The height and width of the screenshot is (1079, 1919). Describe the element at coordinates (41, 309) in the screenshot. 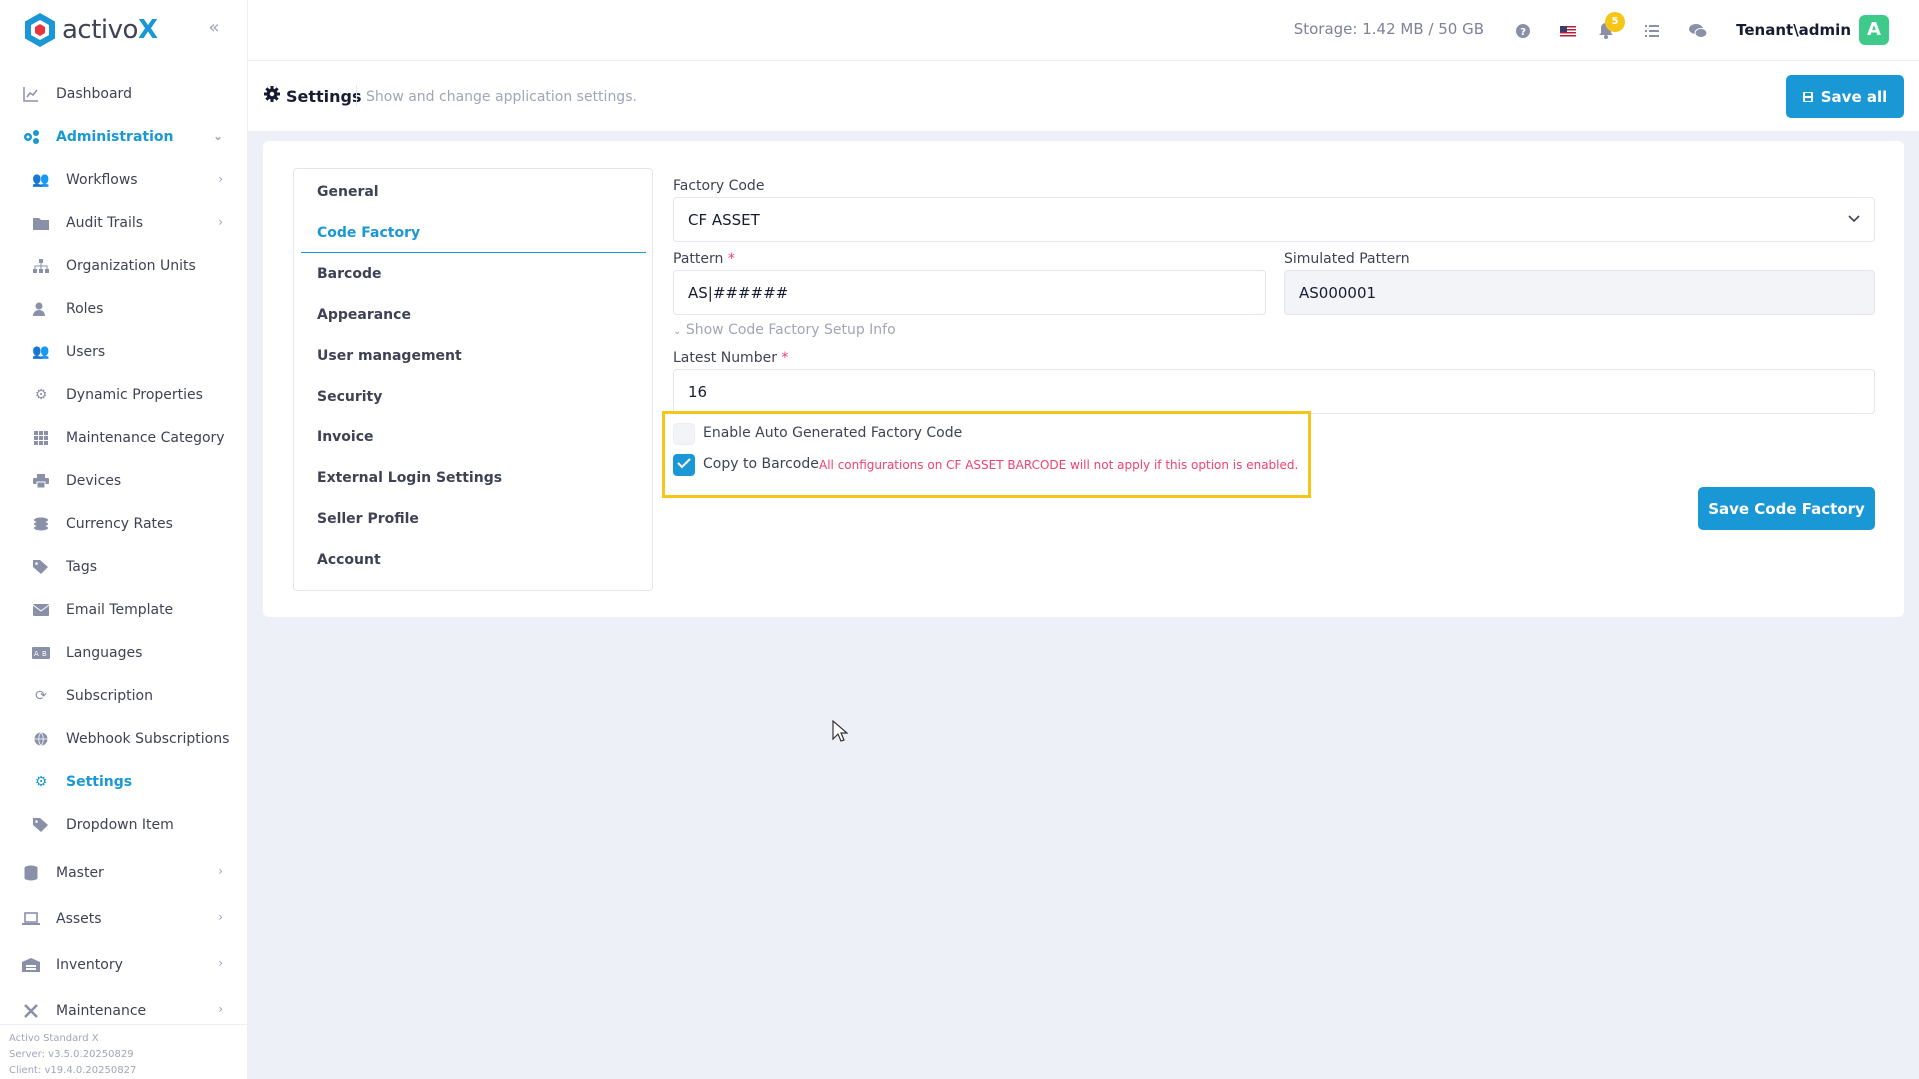

I see `user-tag-icon` at that location.